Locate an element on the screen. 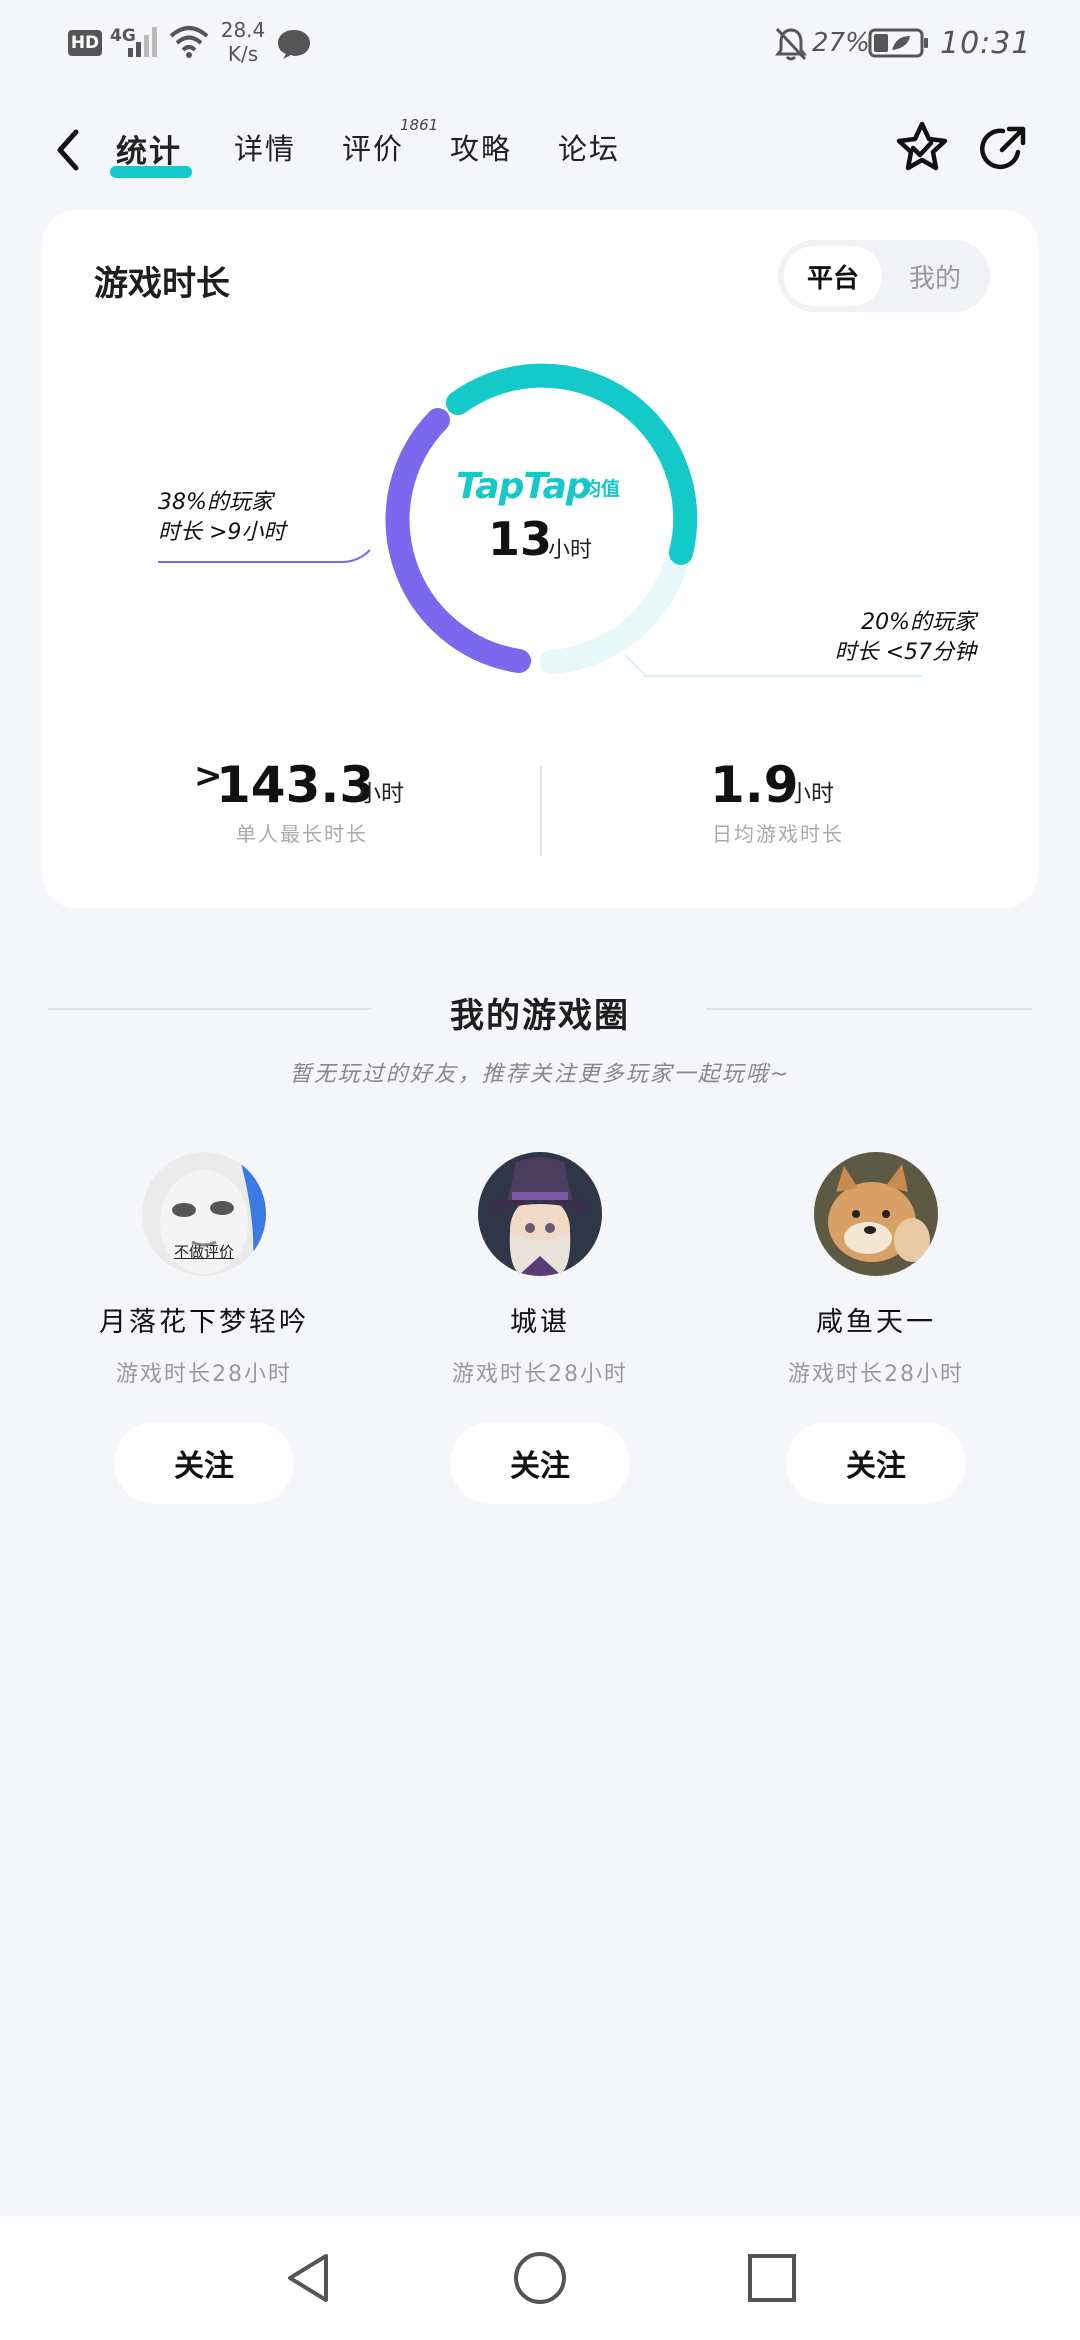  share-icon is located at coordinates (1003, 149).